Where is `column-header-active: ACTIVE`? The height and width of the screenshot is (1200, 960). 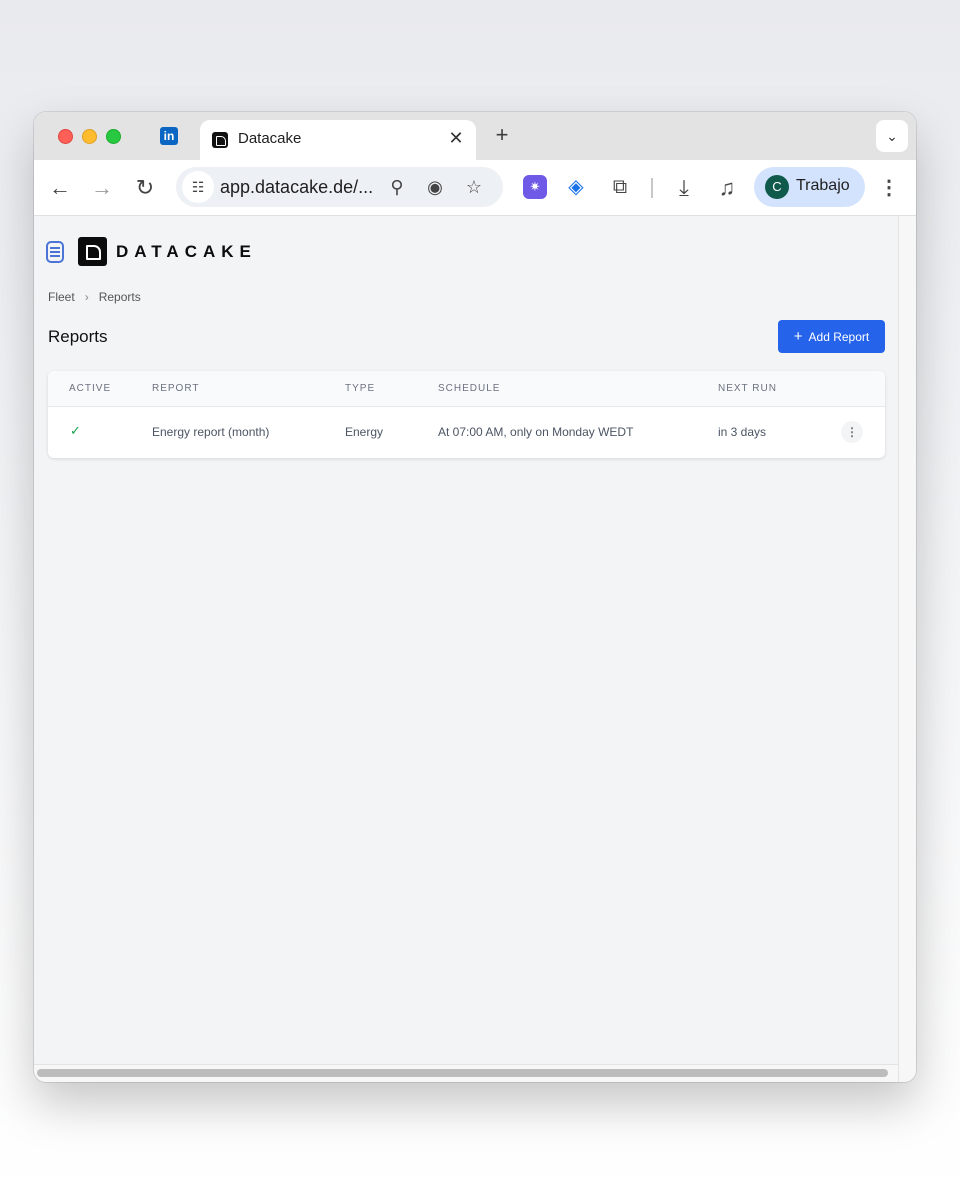 column-header-active: ACTIVE is located at coordinates (90, 388).